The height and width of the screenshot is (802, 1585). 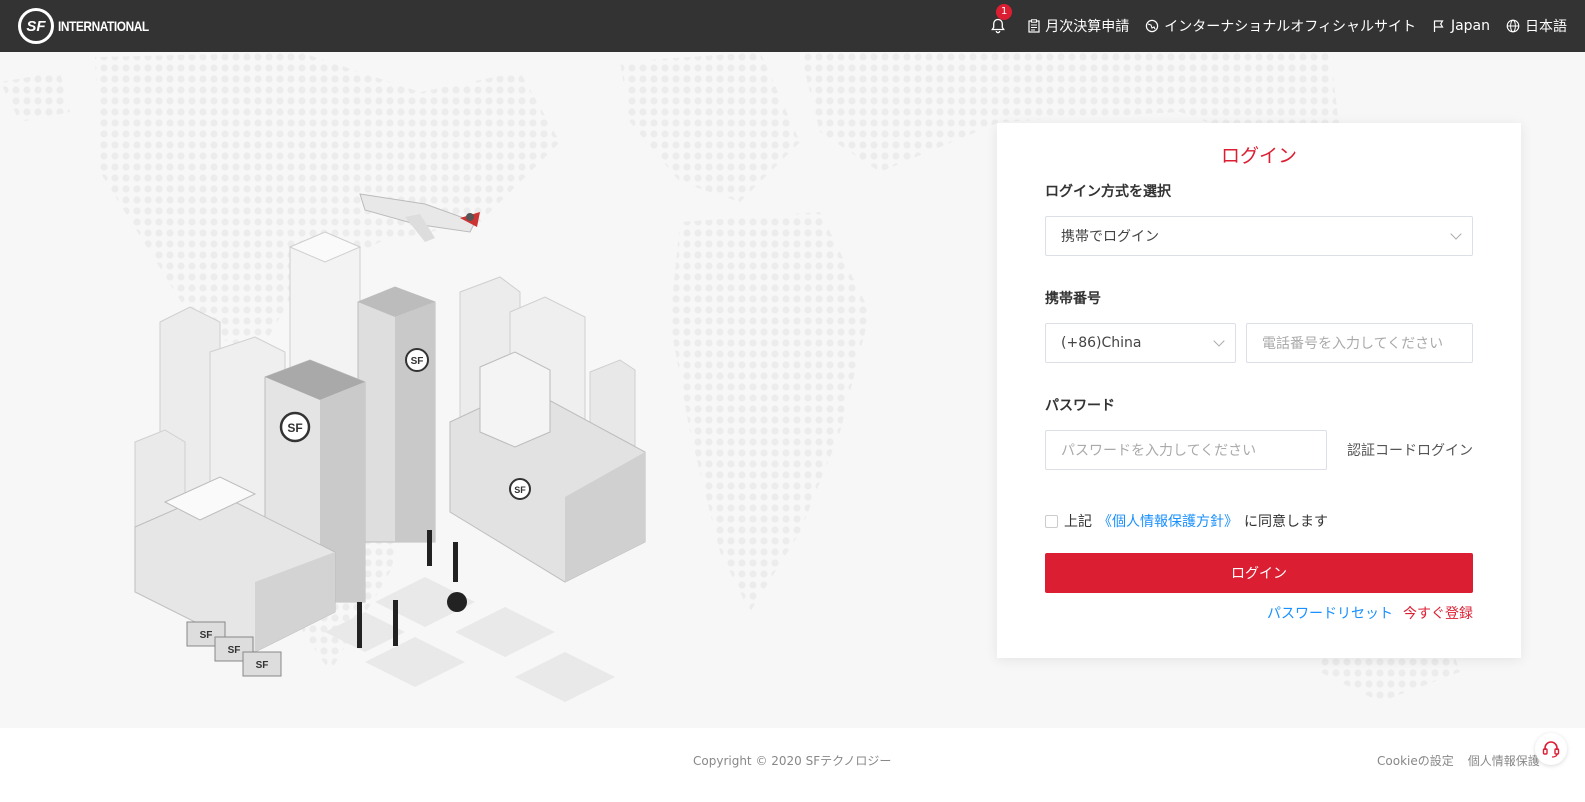 I want to click on register-link: 今すぐ登録, so click(x=1438, y=613).